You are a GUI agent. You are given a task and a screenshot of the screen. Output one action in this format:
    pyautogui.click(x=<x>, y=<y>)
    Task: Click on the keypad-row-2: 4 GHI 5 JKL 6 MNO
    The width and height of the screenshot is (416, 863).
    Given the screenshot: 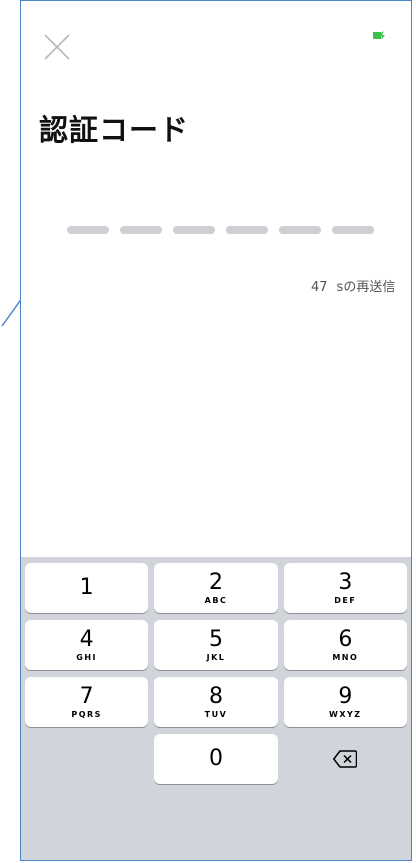 What is the action you would take?
    pyautogui.click(x=216, y=645)
    